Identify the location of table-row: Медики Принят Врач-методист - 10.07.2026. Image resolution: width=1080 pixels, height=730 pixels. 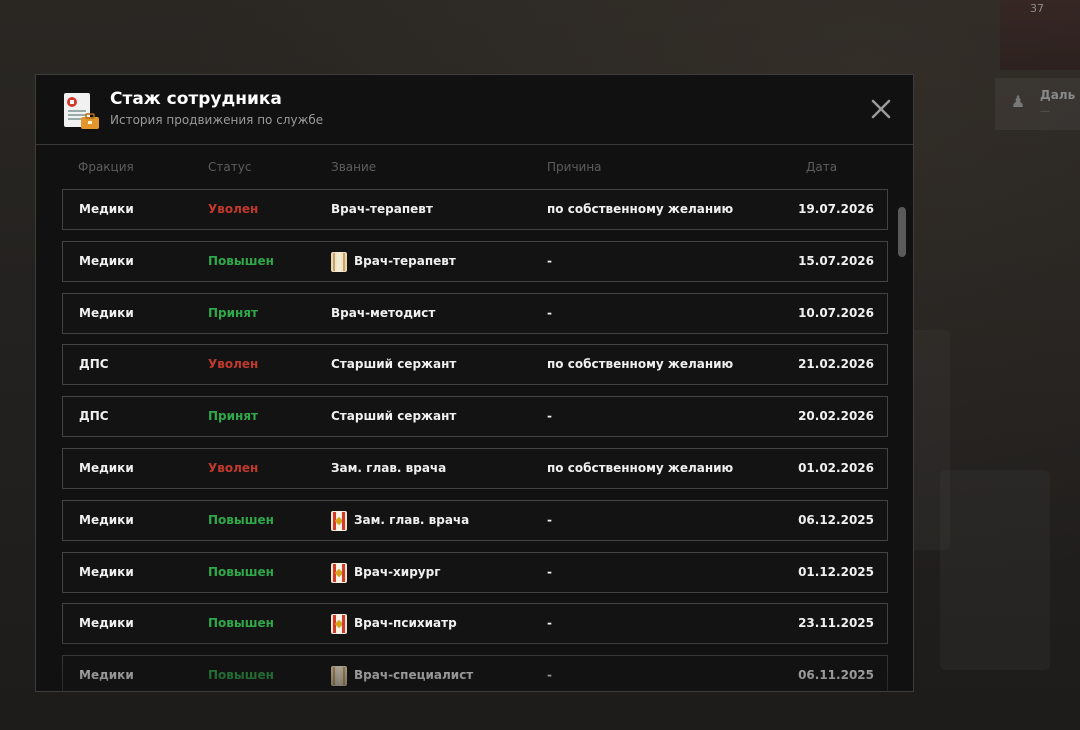
(475, 313).